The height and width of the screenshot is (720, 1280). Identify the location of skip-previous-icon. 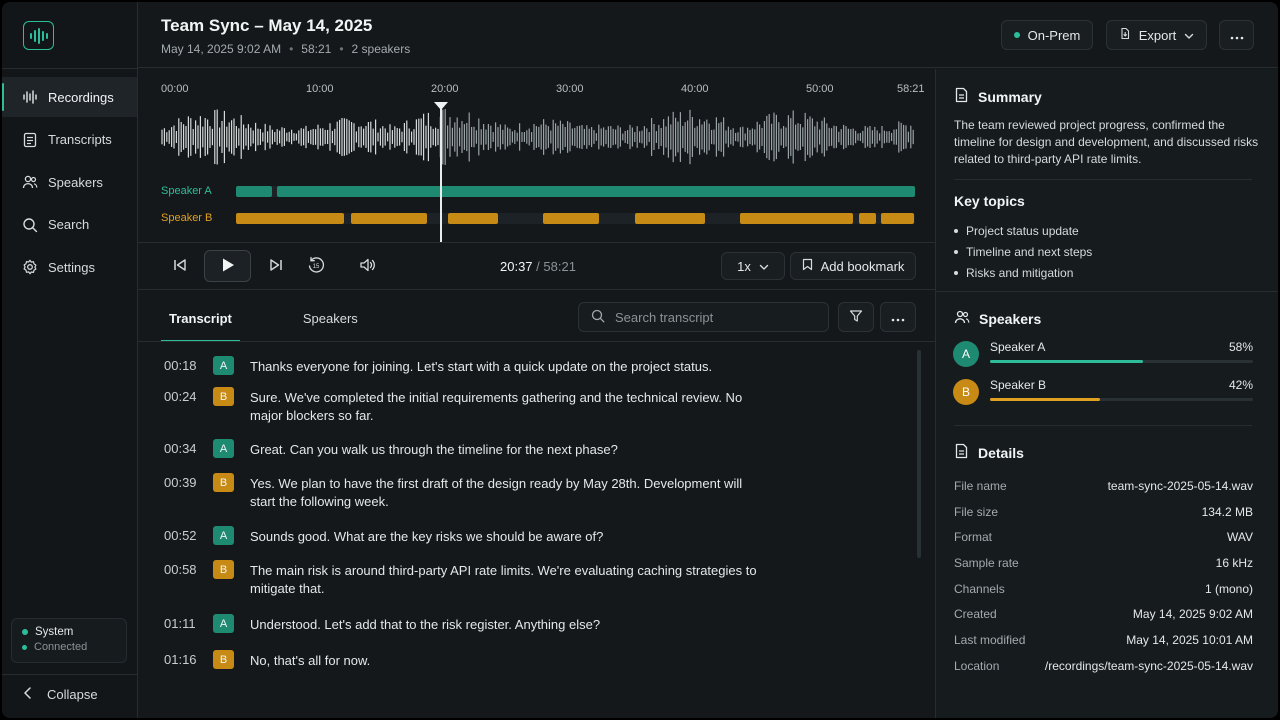
(180, 266).